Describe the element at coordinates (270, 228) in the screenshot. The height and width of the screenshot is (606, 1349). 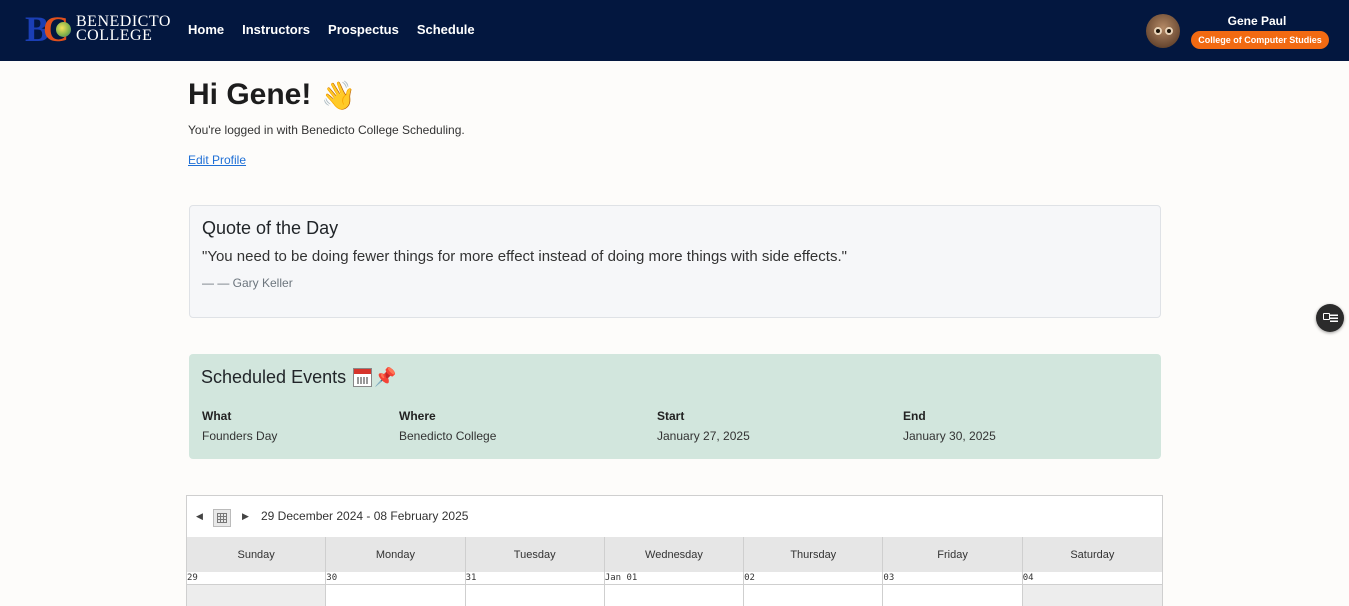
I see `quote-heading: Quote of the Day` at that location.